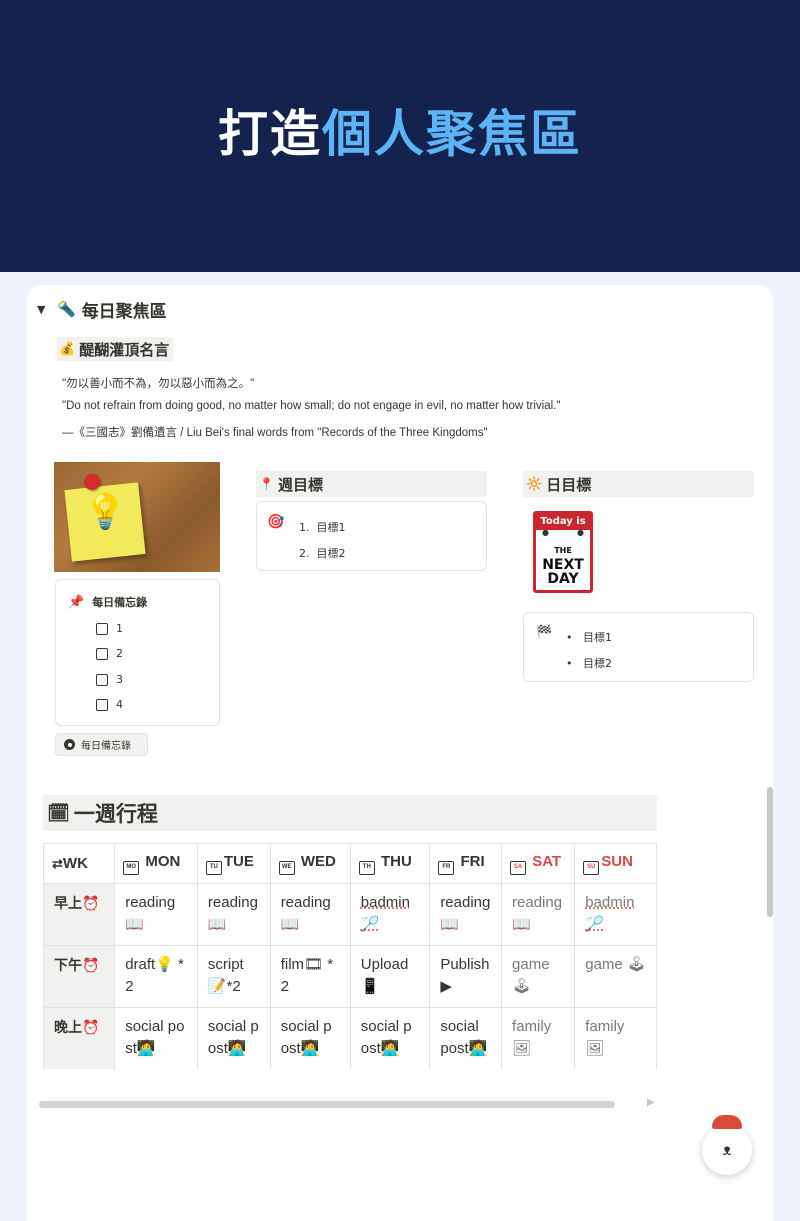 This screenshot has height=1221, width=800. What do you see at coordinates (327, 1104) in the screenshot?
I see `horizontal-scrollbar` at bounding box center [327, 1104].